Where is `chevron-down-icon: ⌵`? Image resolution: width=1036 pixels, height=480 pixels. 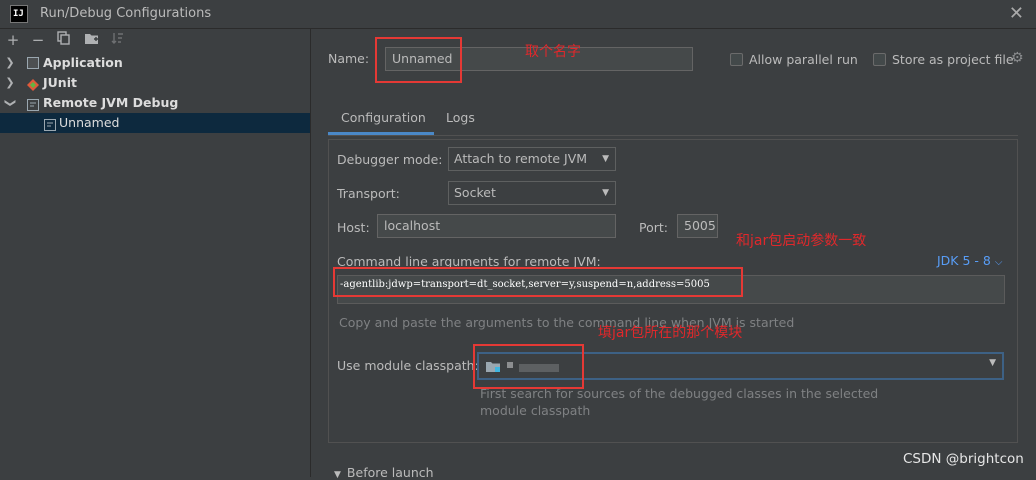
chevron-down-icon: ⌵ is located at coordinates (998, 262).